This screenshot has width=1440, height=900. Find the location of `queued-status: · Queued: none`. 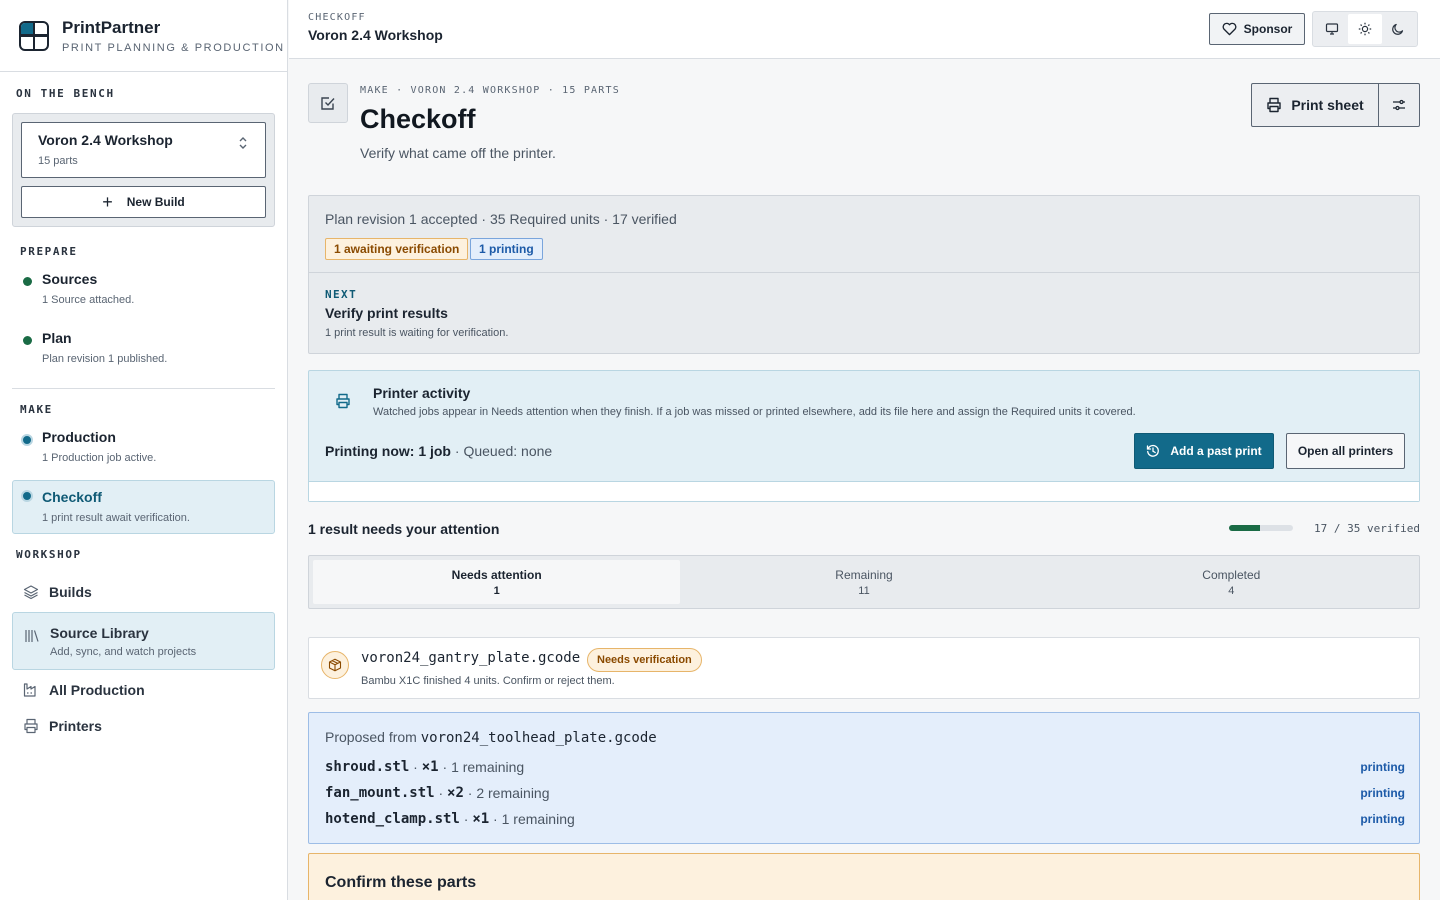

queued-status: · Queued: none is located at coordinates (502, 451).